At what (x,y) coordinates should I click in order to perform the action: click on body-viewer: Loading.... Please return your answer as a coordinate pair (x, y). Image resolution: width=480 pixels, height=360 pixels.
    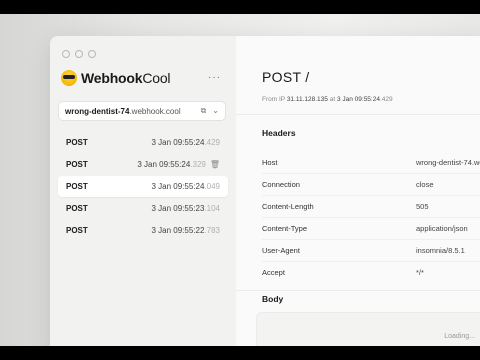
    Looking at the image, I should click on (368, 329).